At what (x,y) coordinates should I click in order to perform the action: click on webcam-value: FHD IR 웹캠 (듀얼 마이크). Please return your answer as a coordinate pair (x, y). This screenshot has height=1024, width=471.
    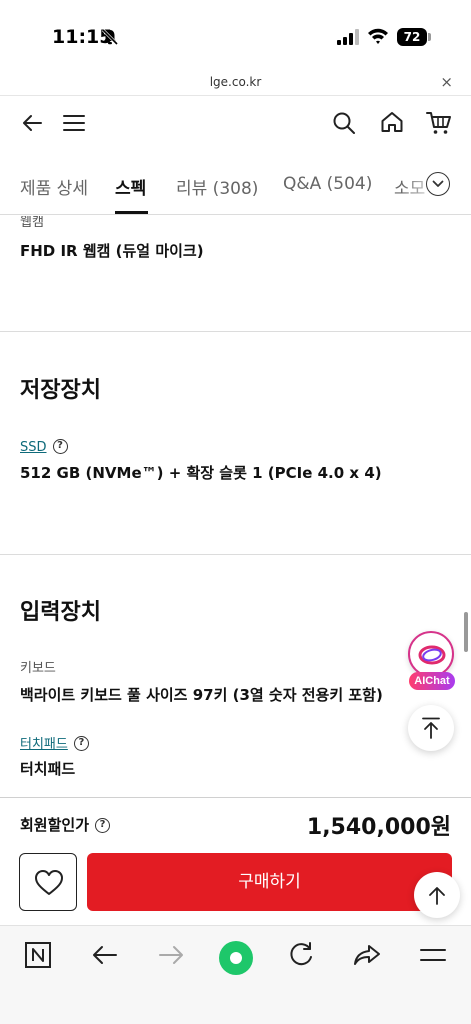
    Looking at the image, I should click on (112, 251).